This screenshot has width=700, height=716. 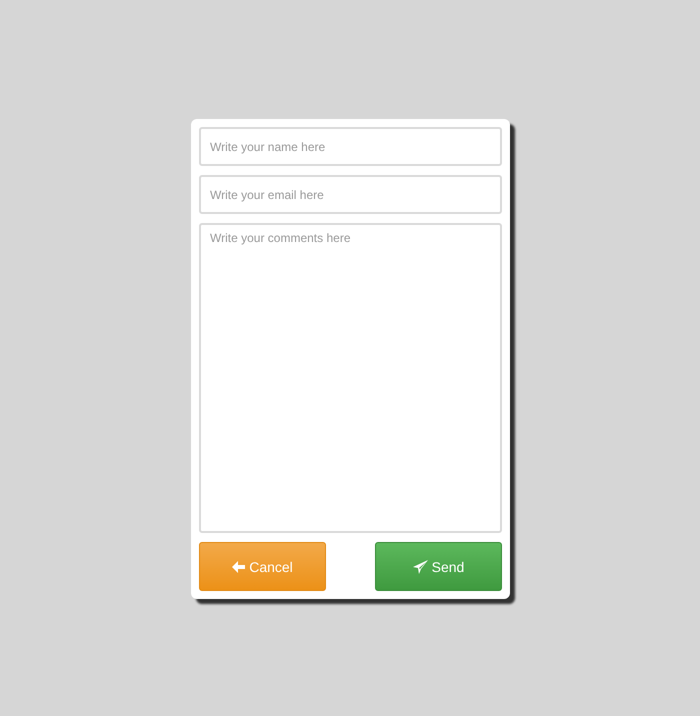 What do you see at coordinates (262, 566) in the screenshot?
I see `cancel-button: Cancel` at bounding box center [262, 566].